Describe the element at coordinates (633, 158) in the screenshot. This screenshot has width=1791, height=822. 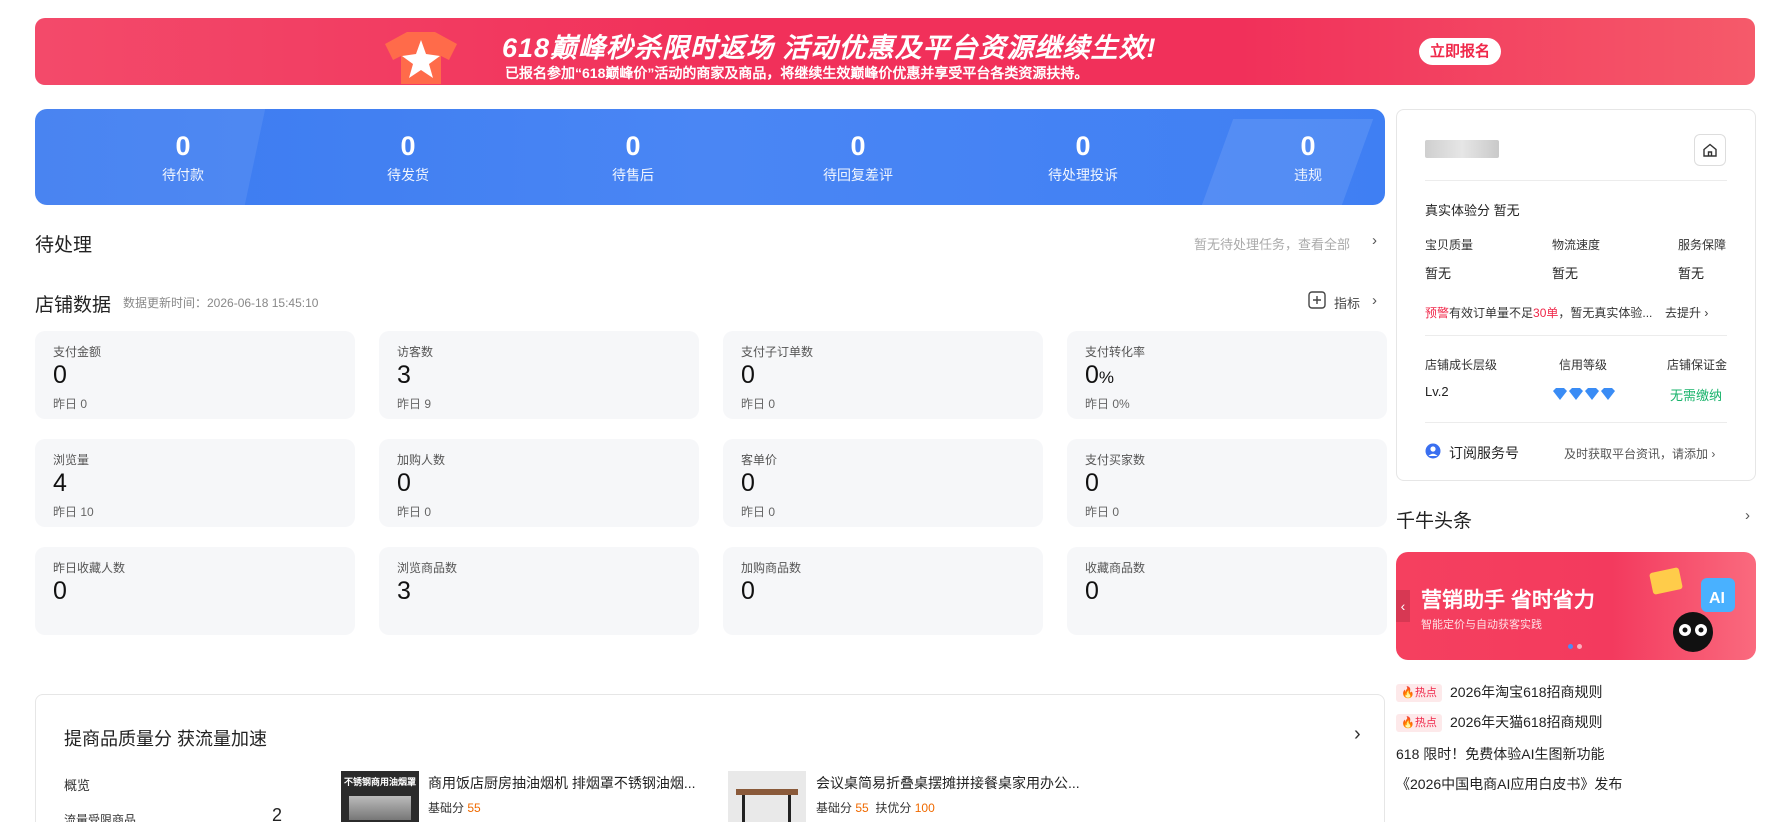
I see `stat-pending-aftersale: 0 待售后` at that location.